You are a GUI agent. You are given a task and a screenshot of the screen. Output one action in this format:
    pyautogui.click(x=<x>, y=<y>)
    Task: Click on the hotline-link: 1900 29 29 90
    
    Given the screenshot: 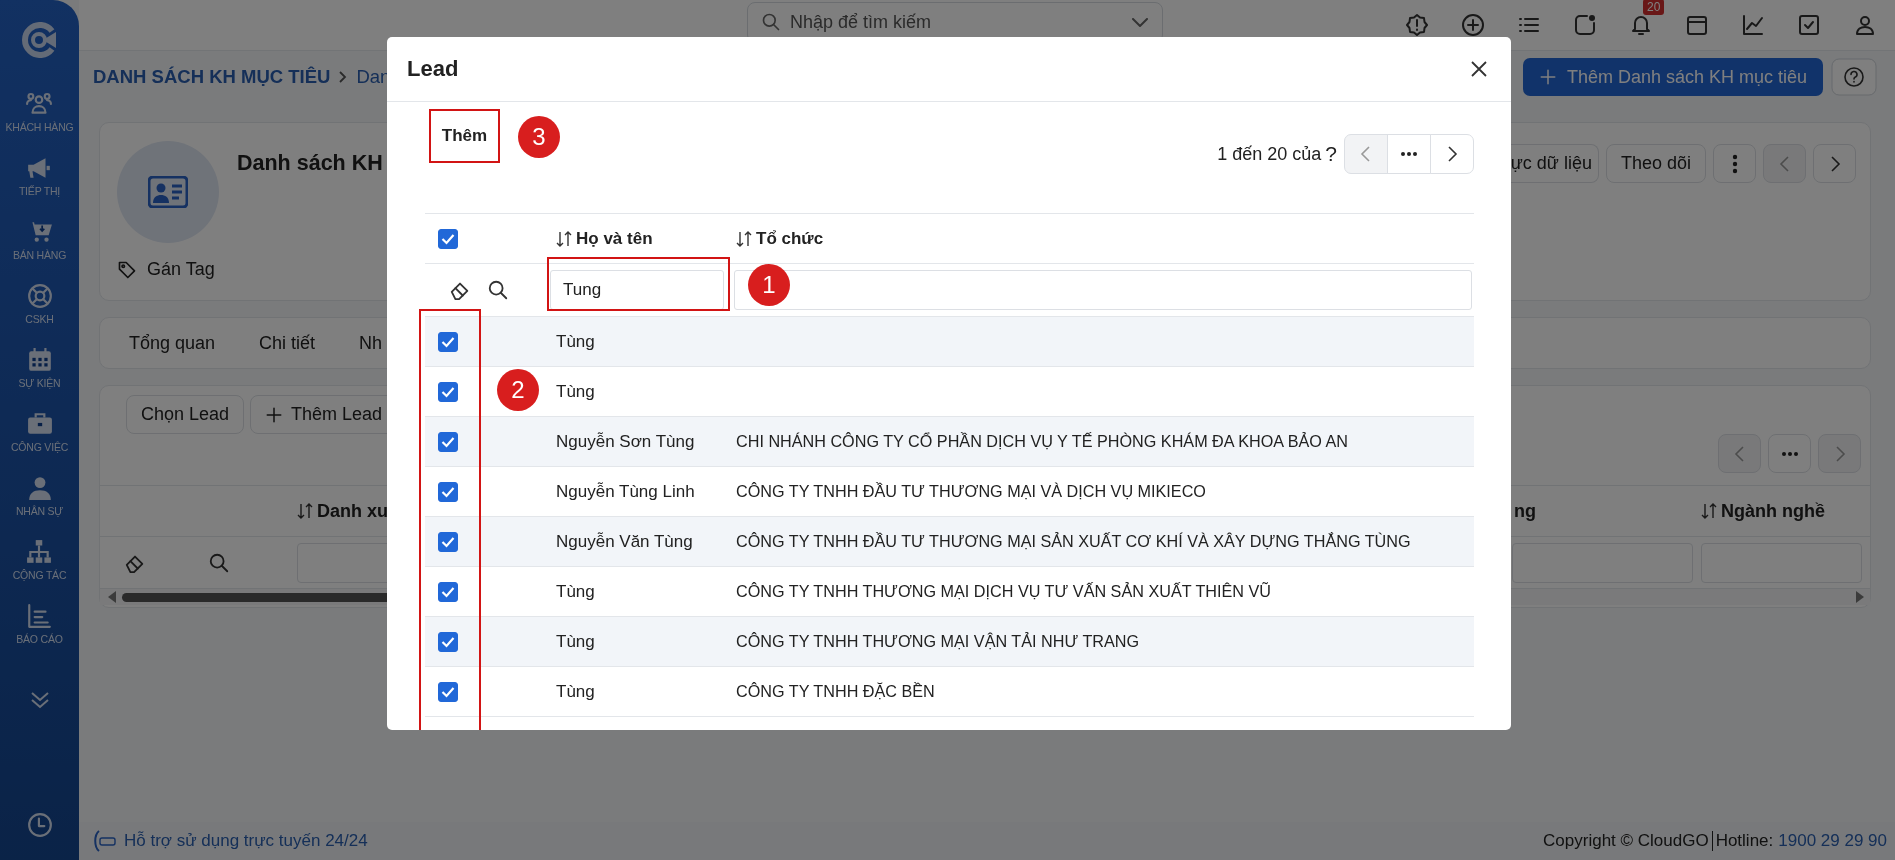 What is the action you would take?
    pyautogui.click(x=1832, y=841)
    